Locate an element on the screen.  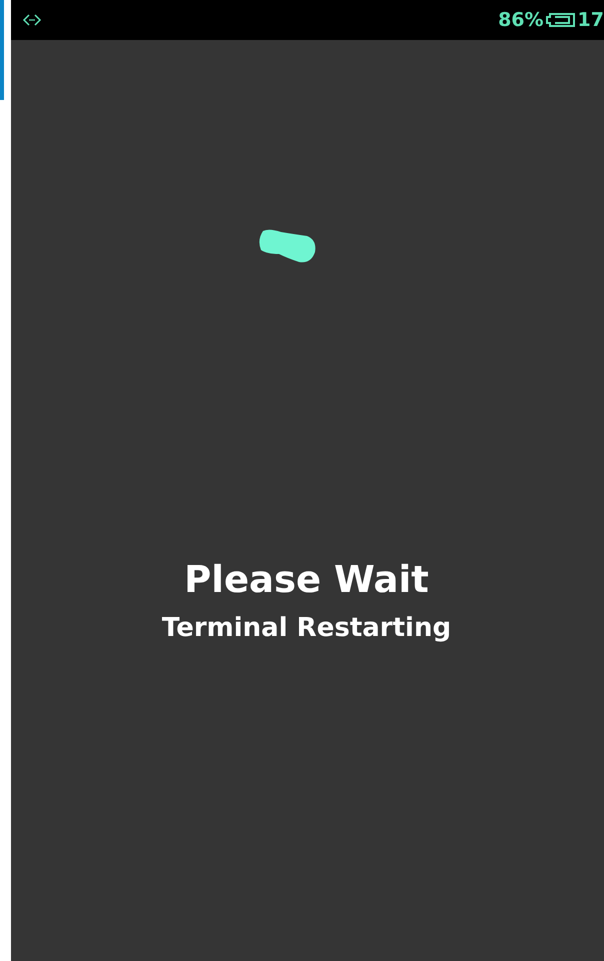
battery-icon is located at coordinates (561, 20).